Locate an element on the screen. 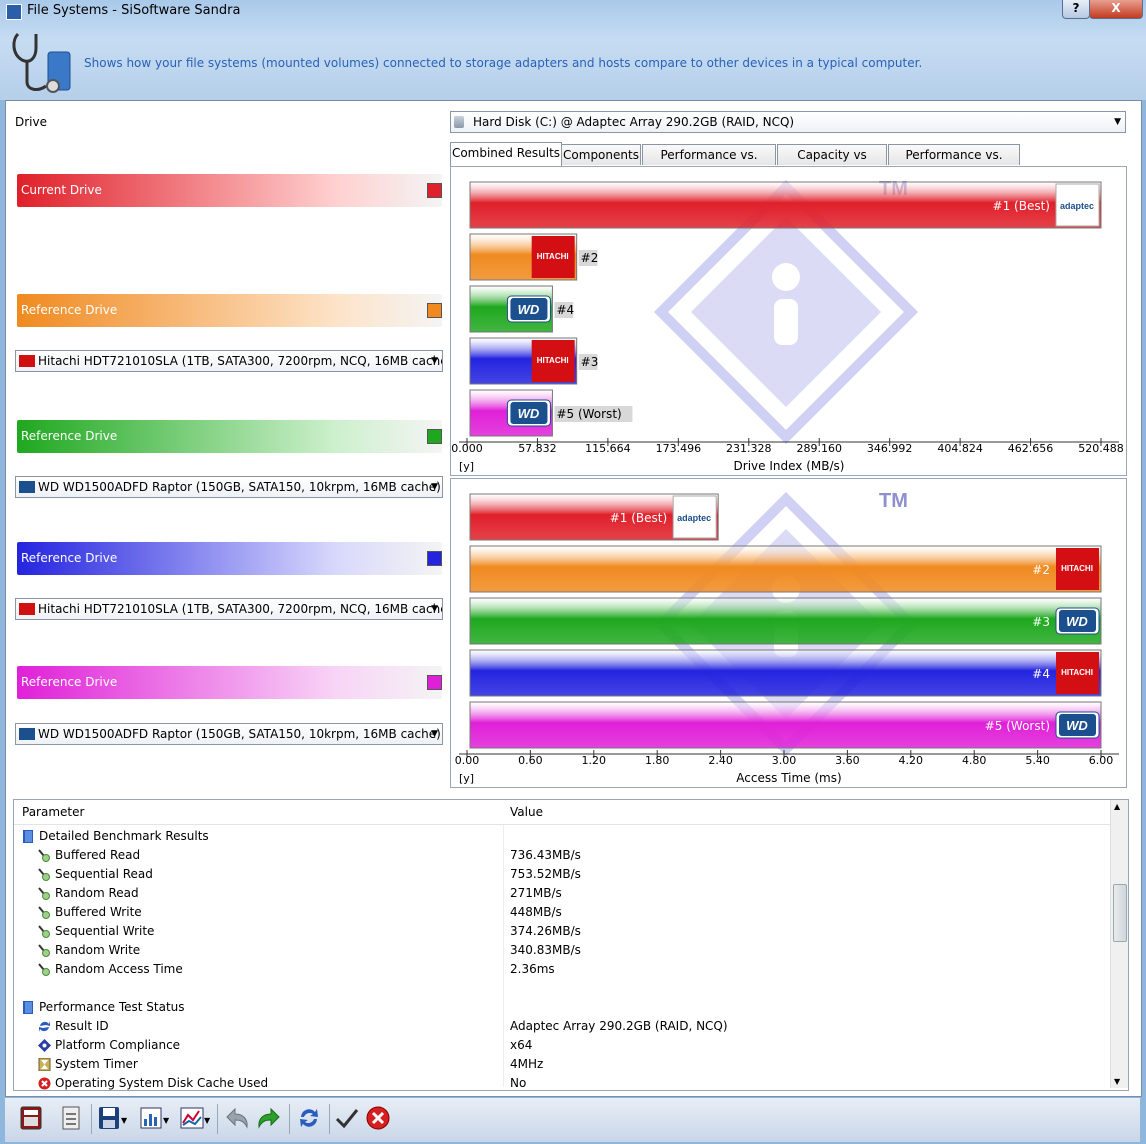  value-cell: 448MB/s is located at coordinates (536, 912).